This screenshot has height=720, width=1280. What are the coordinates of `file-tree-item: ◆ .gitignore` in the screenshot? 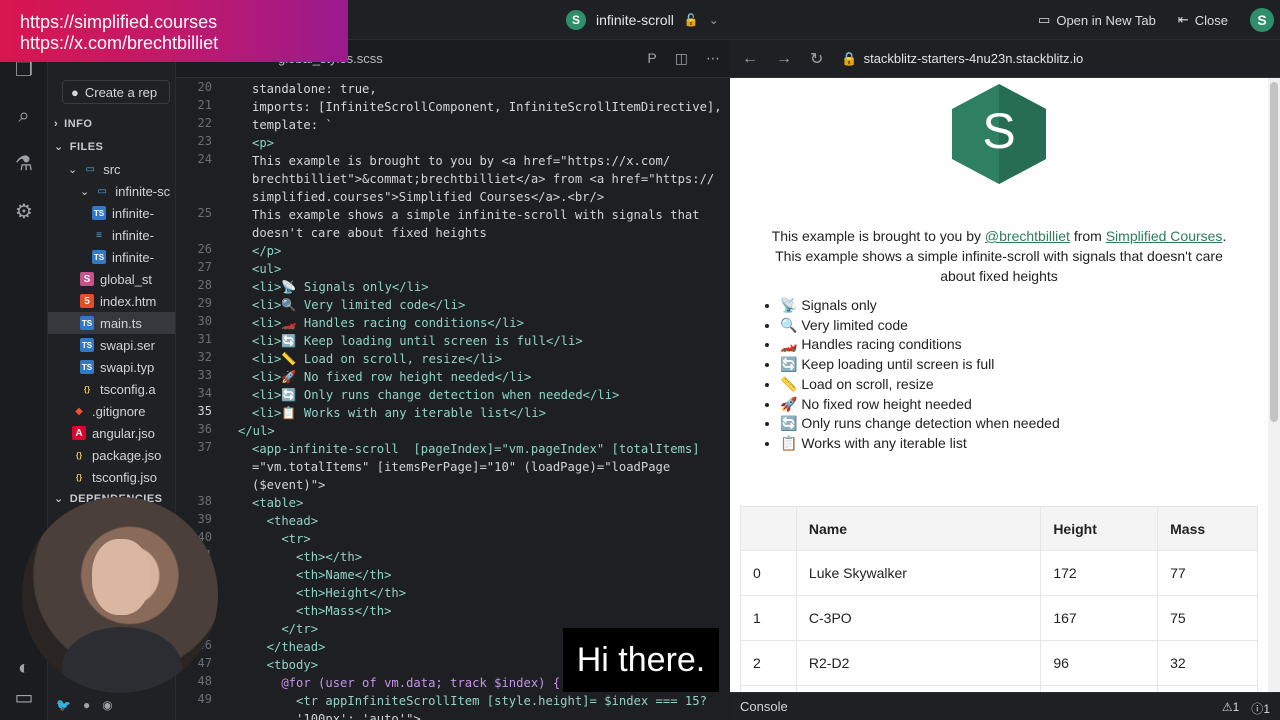 It's located at (111, 411).